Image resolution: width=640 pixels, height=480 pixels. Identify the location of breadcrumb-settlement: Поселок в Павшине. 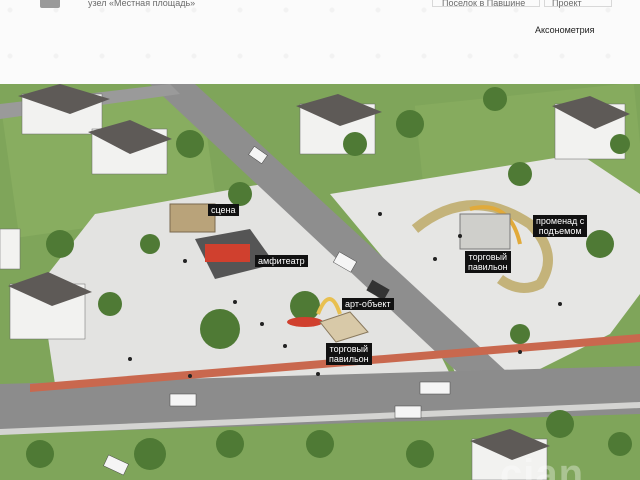
(483, 4).